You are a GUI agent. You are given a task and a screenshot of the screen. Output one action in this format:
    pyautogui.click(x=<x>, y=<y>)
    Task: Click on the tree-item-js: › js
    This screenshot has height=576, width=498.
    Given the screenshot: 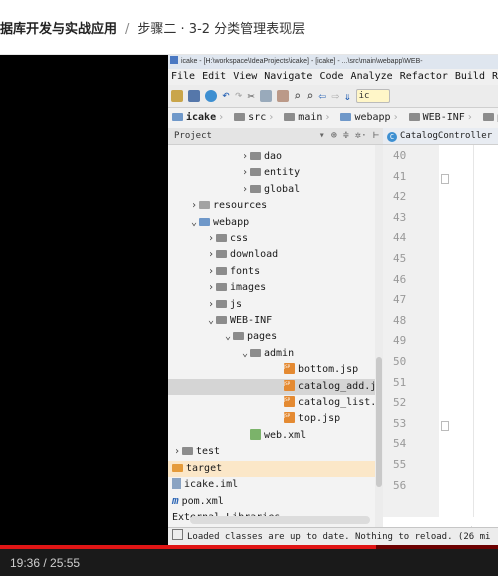 What is the action you would take?
    pyautogui.click(x=275, y=305)
    